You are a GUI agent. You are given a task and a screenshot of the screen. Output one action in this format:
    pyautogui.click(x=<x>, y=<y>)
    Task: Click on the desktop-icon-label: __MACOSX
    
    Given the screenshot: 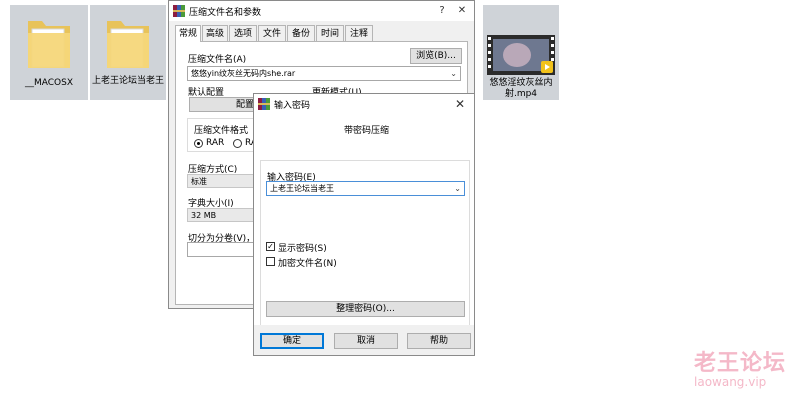 What is the action you would take?
    pyautogui.click(x=48, y=83)
    